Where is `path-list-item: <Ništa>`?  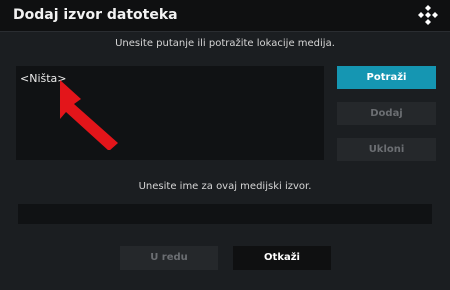 path-list-item: <Ništa> is located at coordinates (43, 78).